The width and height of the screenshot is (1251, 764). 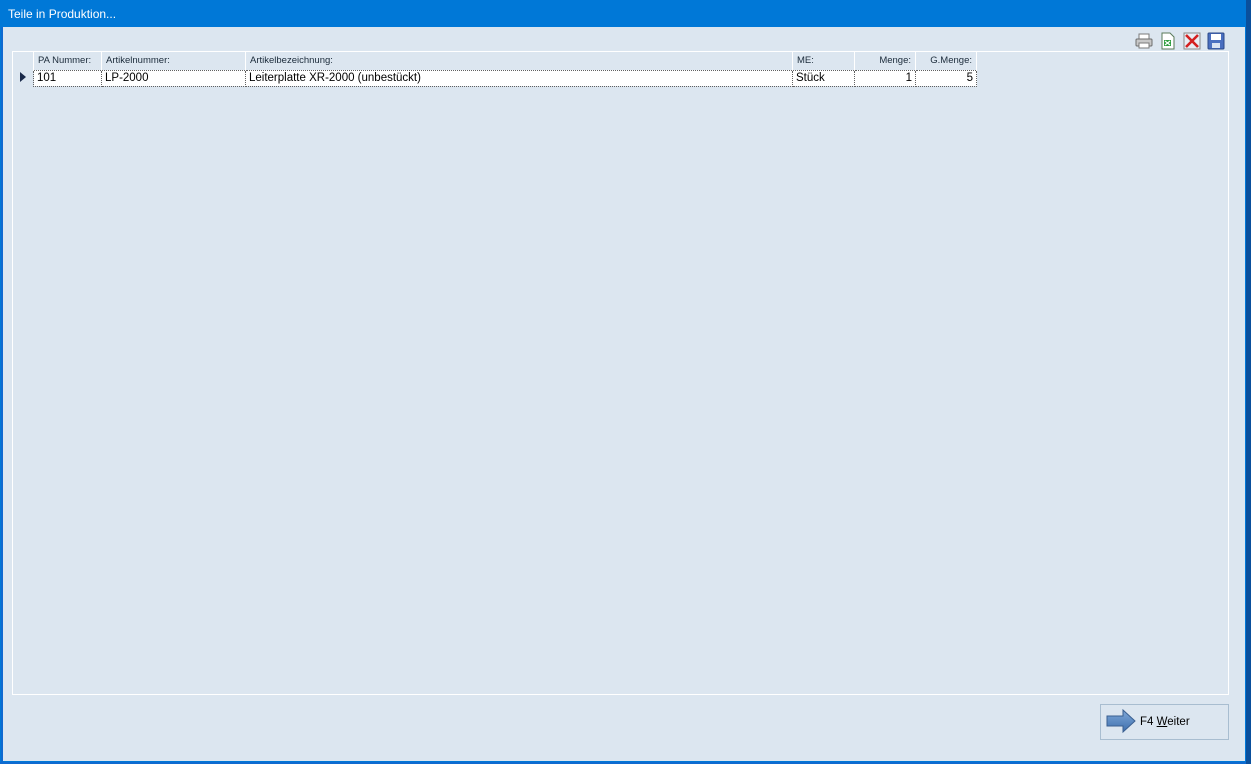 What do you see at coordinates (519, 78) in the screenshot?
I see `cell-artikelbezeichnung: Leiterplatte XR-2000 (unbestückt)` at bounding box center [519, 78].